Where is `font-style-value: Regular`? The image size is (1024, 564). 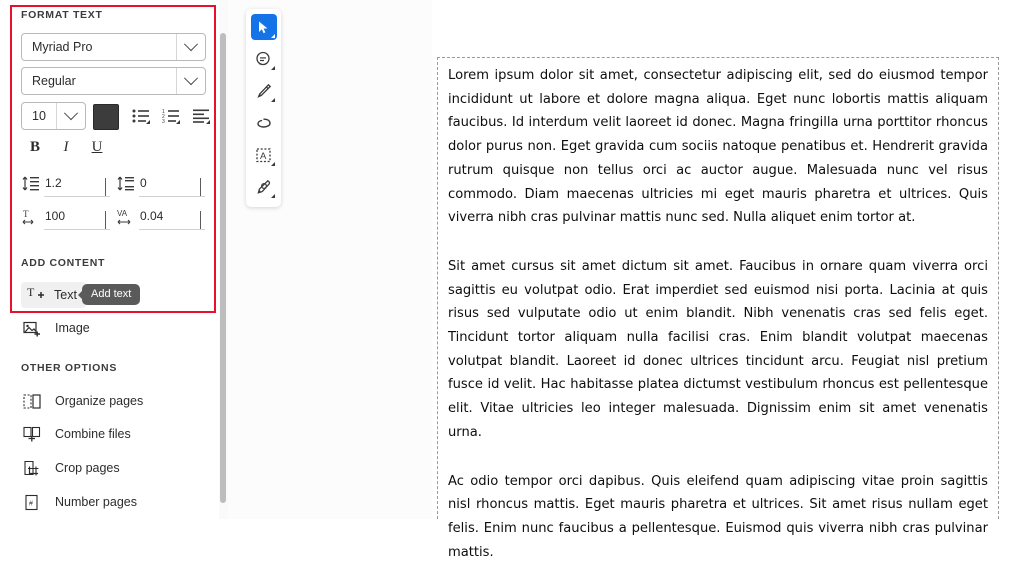
font-style-value: Regular is located at coordinates (54, 81).